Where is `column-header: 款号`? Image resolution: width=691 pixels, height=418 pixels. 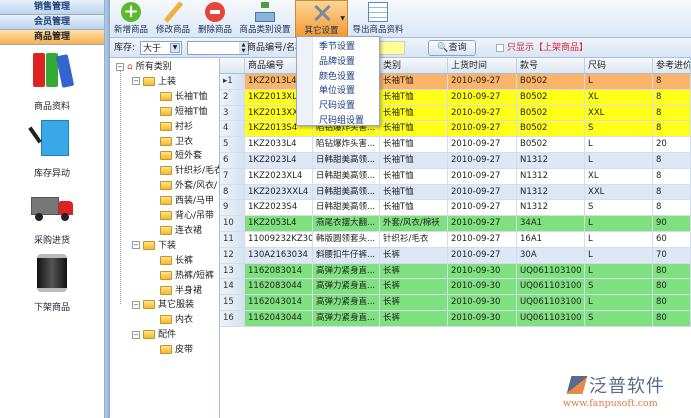
column-header: 款号 is located at coordinates (551, 65).